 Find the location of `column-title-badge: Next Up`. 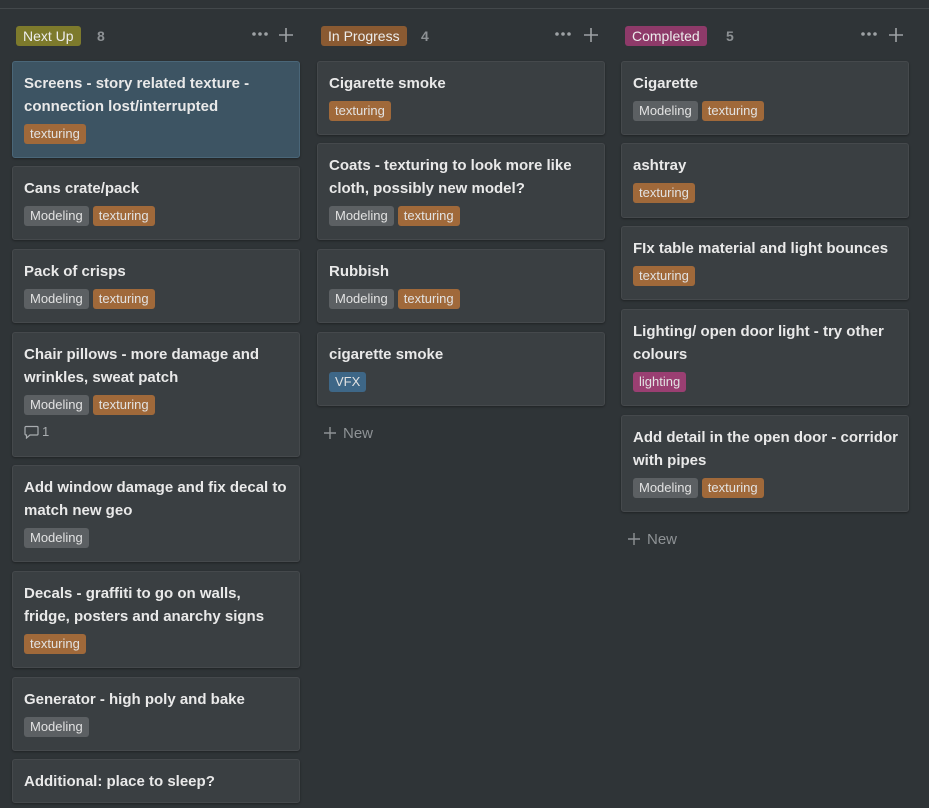

column-title-badge: Next Up is located at coordinates (48, 36).